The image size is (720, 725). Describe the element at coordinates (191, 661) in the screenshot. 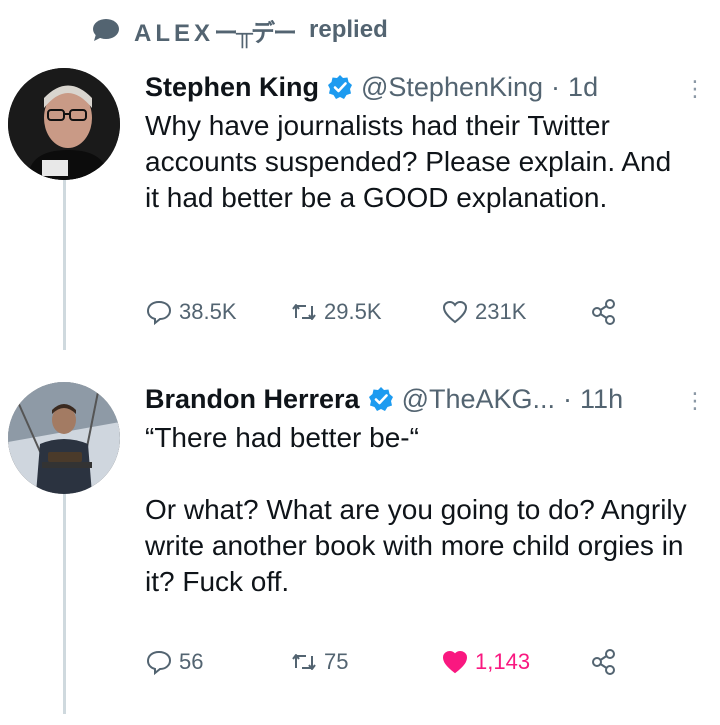

I see `reply-count: 56` at that location.